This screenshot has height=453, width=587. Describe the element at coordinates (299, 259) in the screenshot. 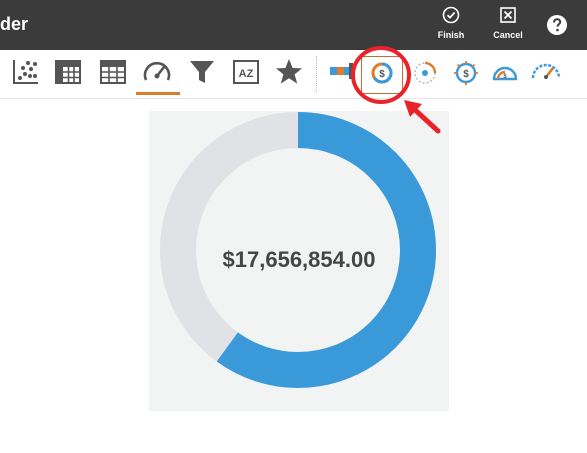

I see `total-amount-value: $17,656,854.00` at that location.